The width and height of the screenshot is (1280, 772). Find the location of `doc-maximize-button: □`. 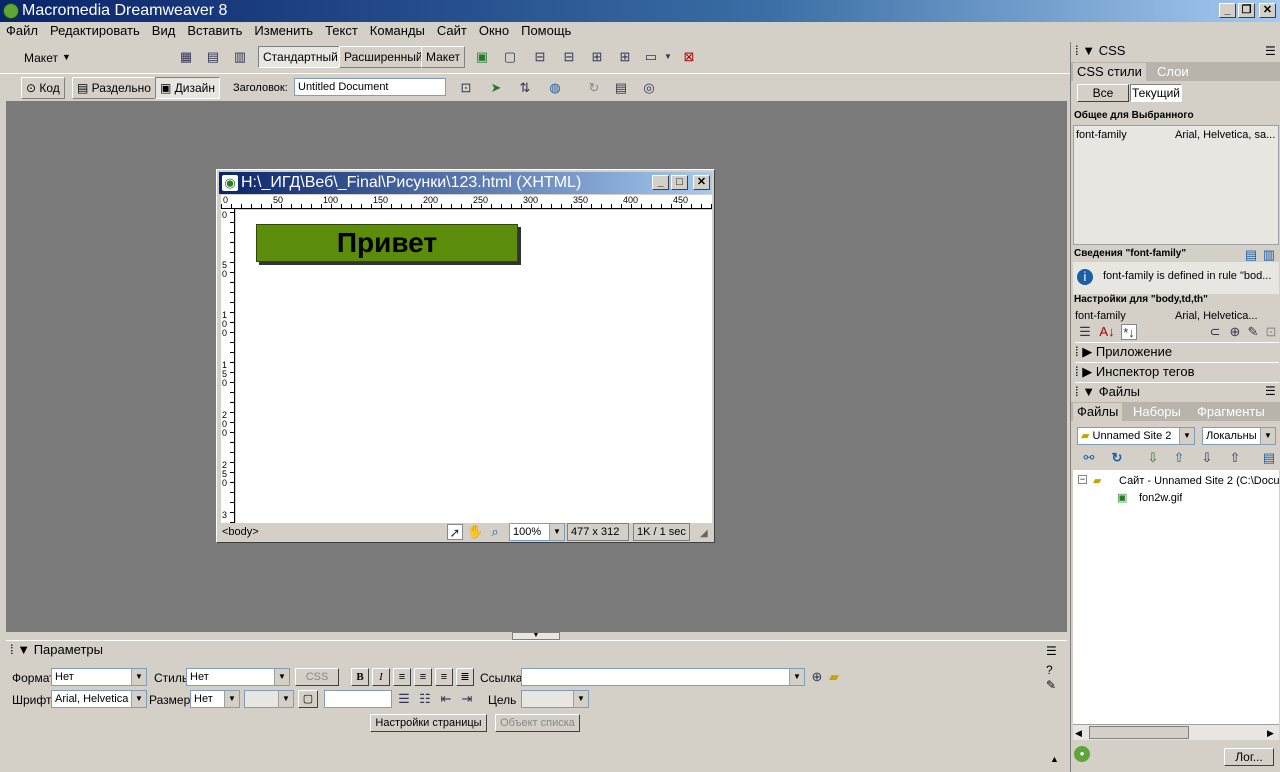

doc-maximize-button: □ is located at coordinates (679, 182).